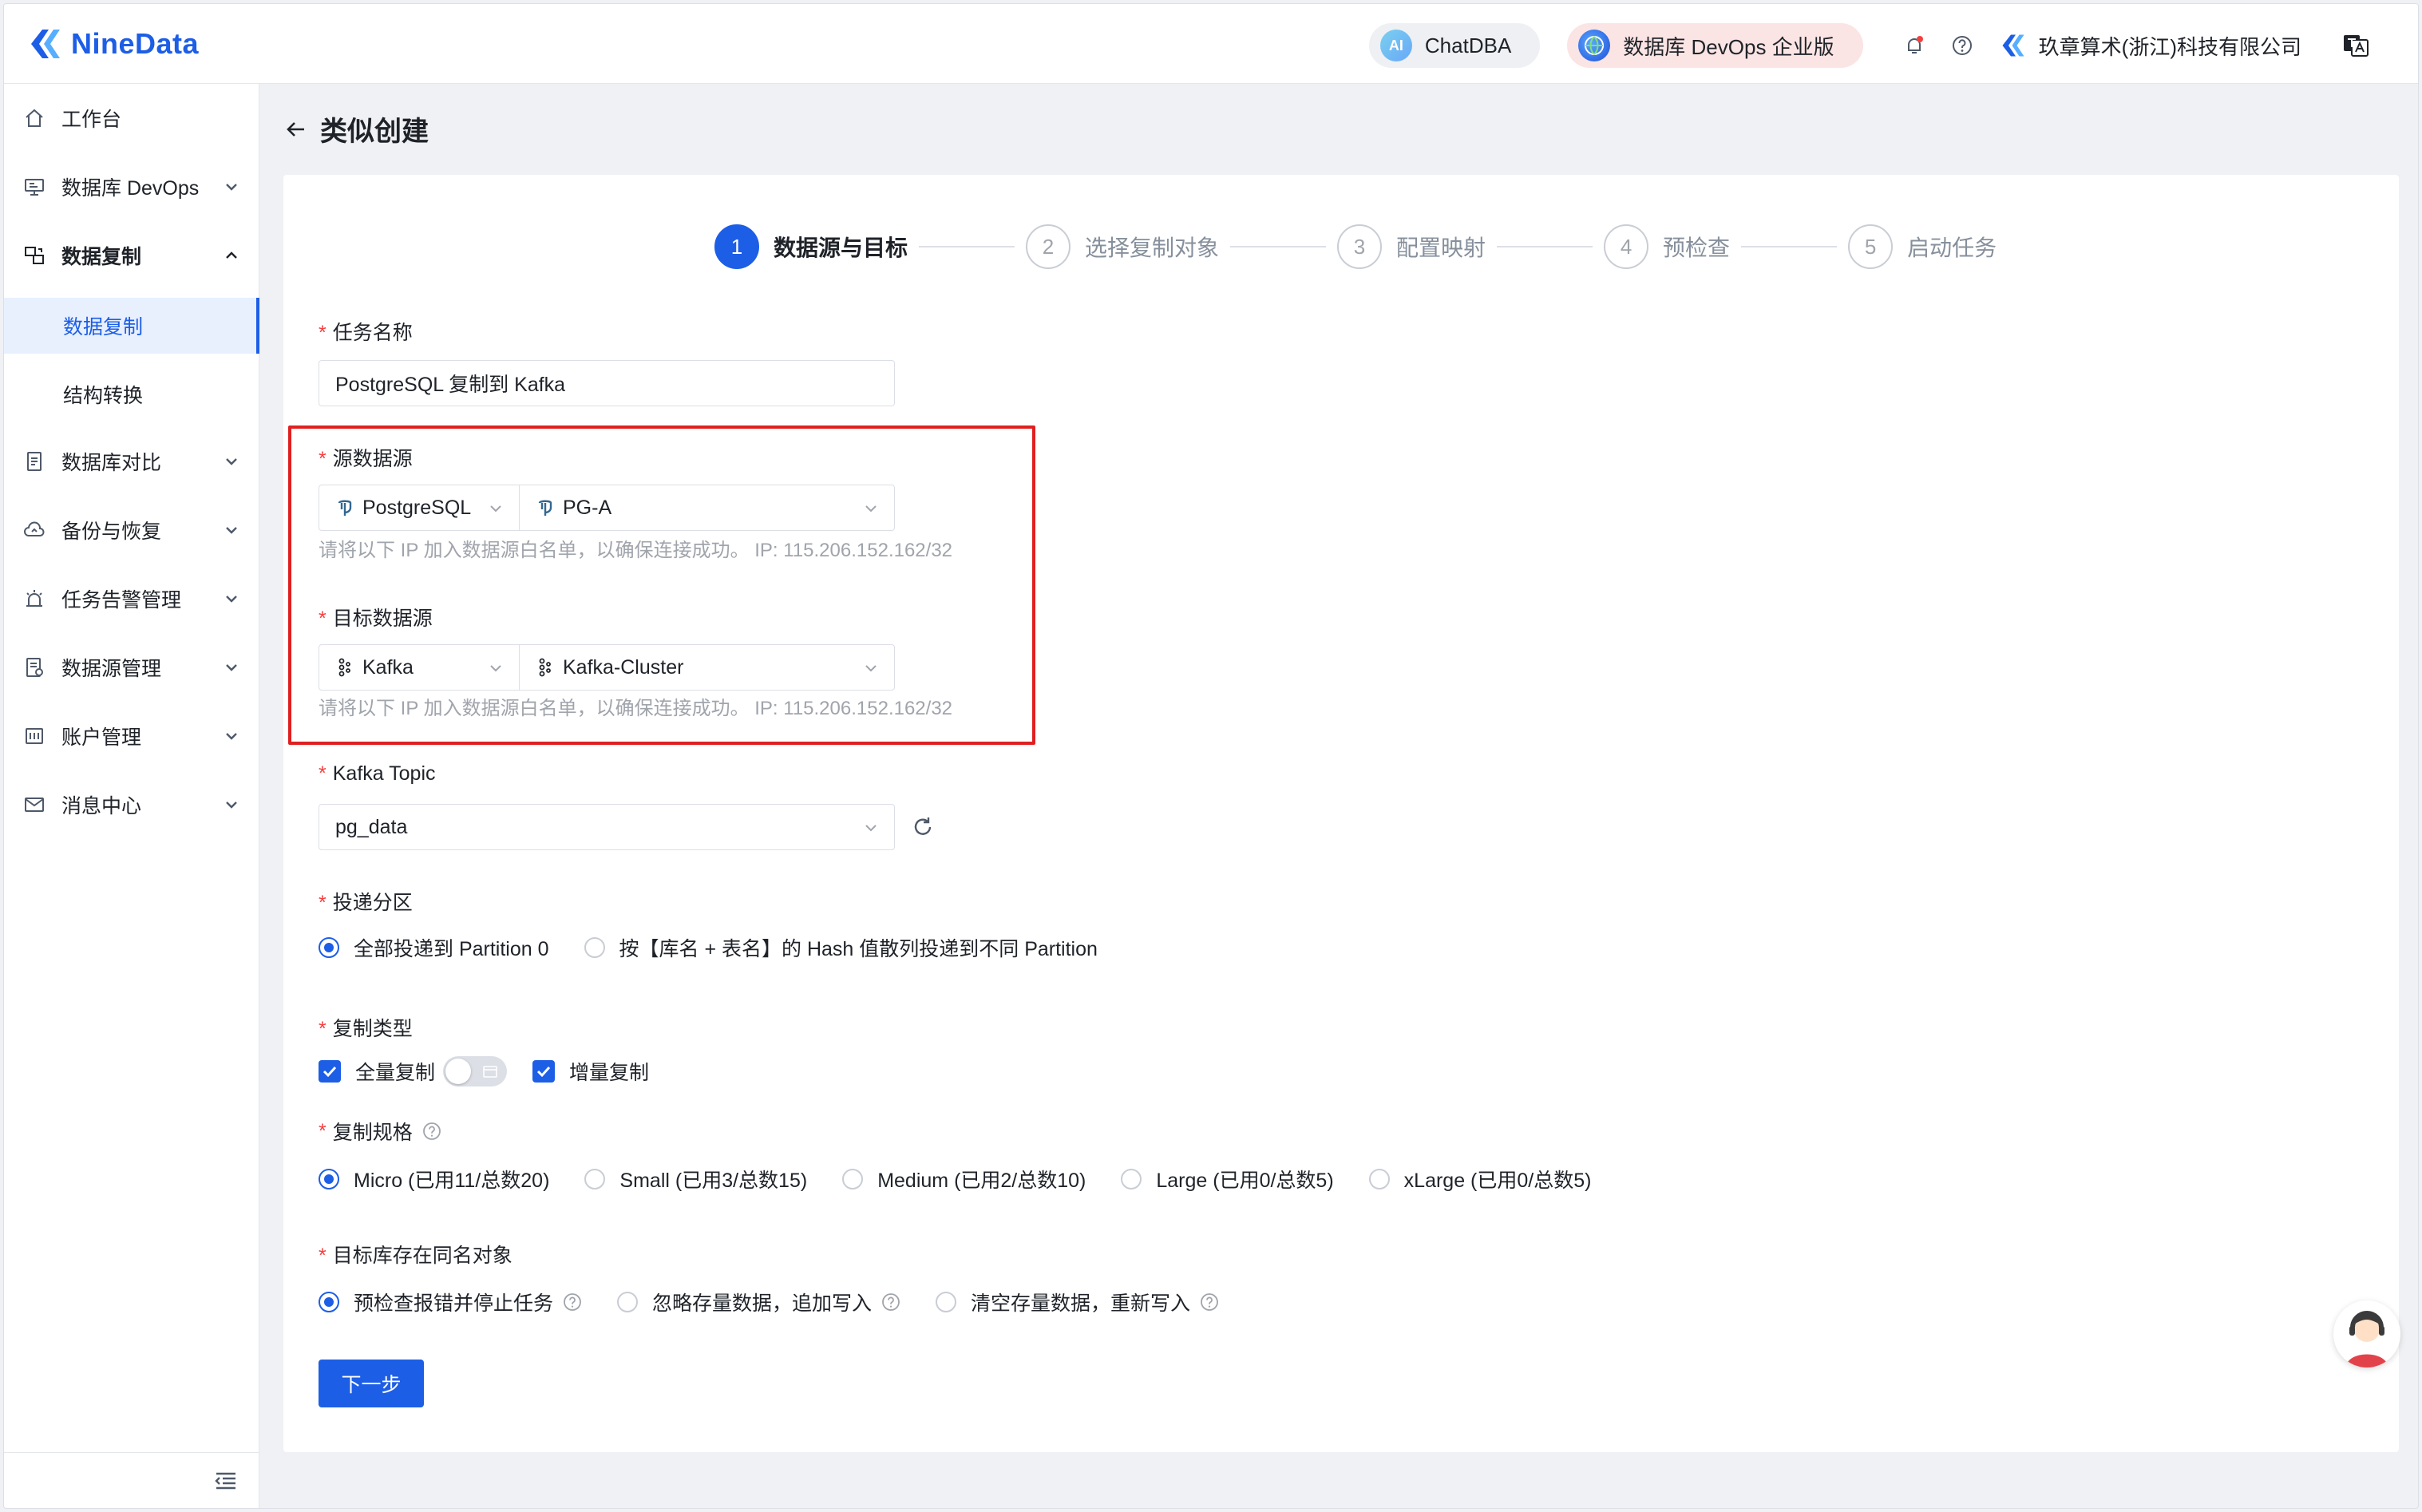  I want to click on sidebar-item-label: 备份与恢复, so click(111, 531).